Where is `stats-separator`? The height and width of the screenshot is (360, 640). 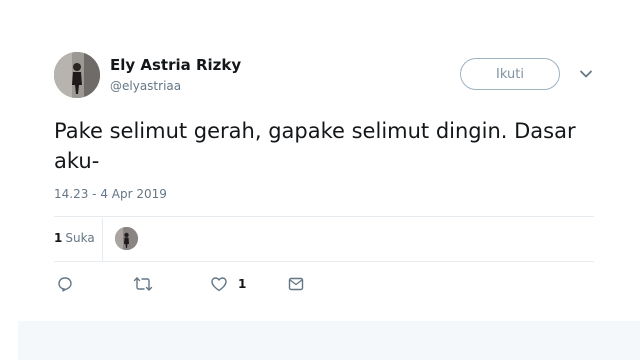
stats-separator is located at coordinates (102, 239).